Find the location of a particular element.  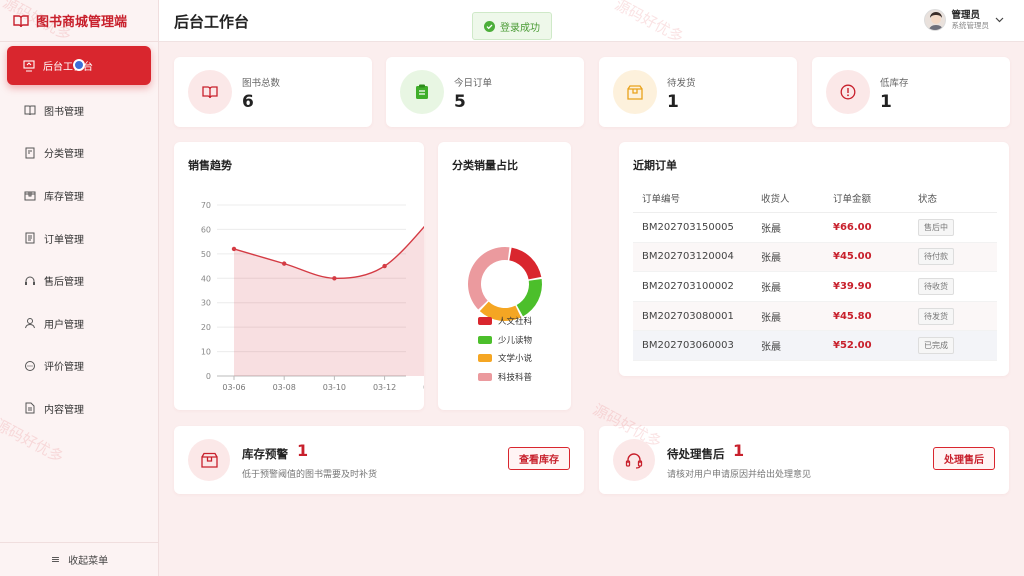

sidebar-item-categories: 分类管理 is located at coordinates (79, 153).